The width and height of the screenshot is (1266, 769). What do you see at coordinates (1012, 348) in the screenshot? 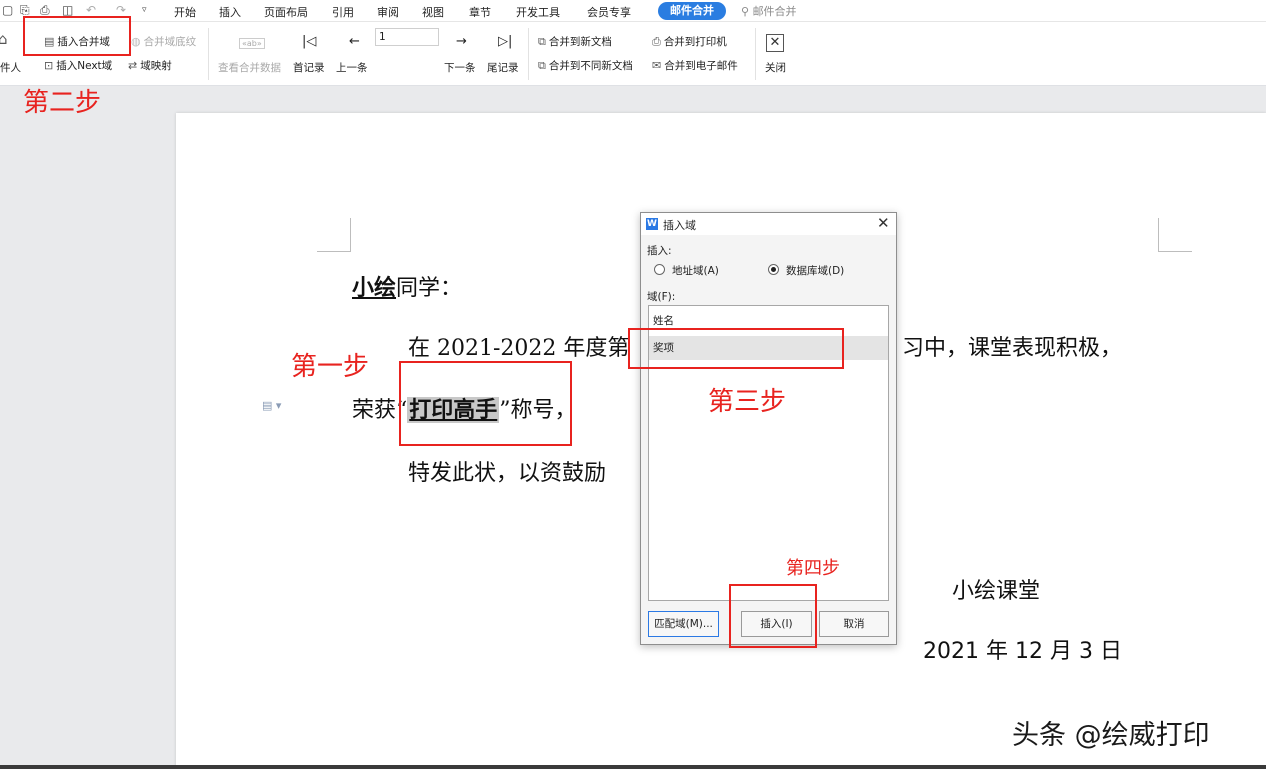
I see `body-line1-right: 习中，课堂表现积极，` at bounding box center [1012, 348].